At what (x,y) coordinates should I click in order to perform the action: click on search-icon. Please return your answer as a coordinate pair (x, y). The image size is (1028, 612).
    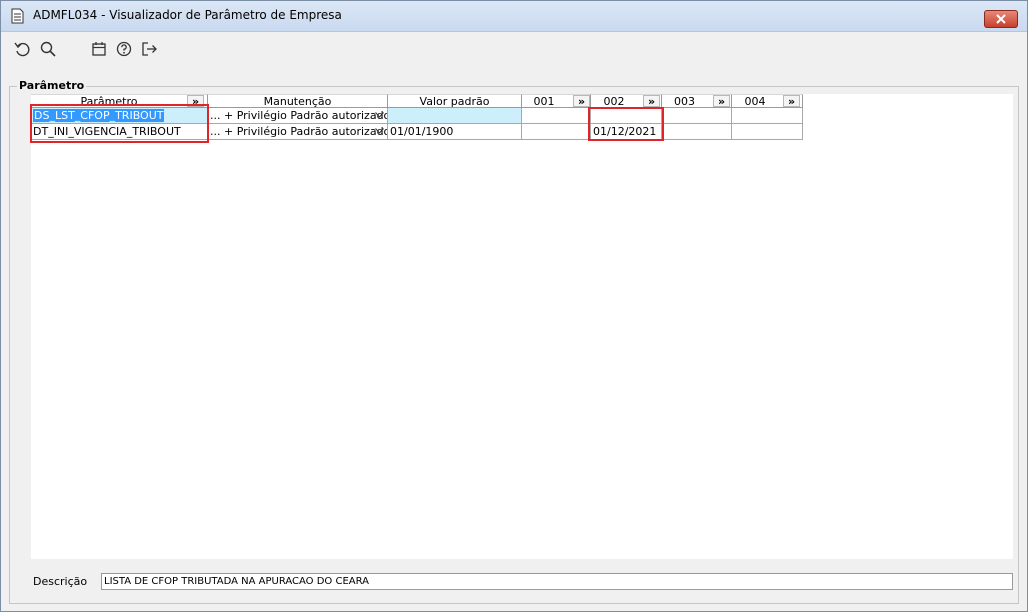
    Looking at the image, I should click on (48, 49).